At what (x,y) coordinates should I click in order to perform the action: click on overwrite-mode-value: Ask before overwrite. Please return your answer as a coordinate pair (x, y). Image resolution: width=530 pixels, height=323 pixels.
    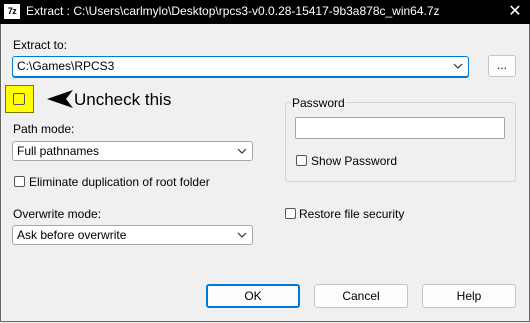
    Looking at the image, I should click on (72, 235).